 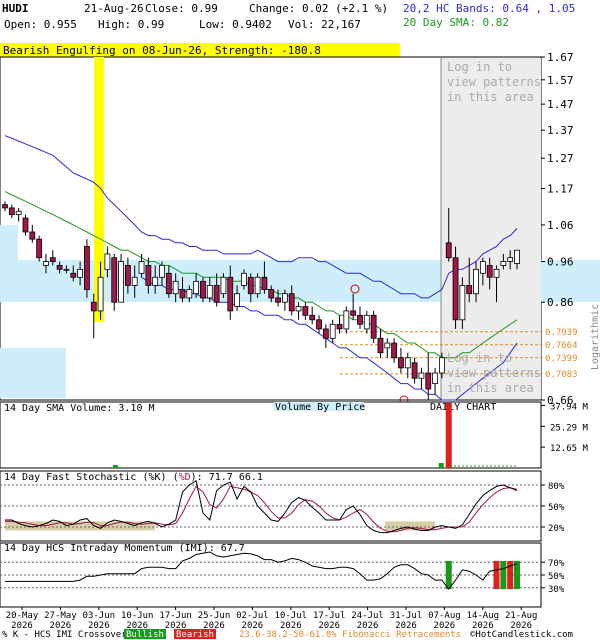 I want to click on y-axis-scale-label: Logarithmic, so click(x=595, y=337).